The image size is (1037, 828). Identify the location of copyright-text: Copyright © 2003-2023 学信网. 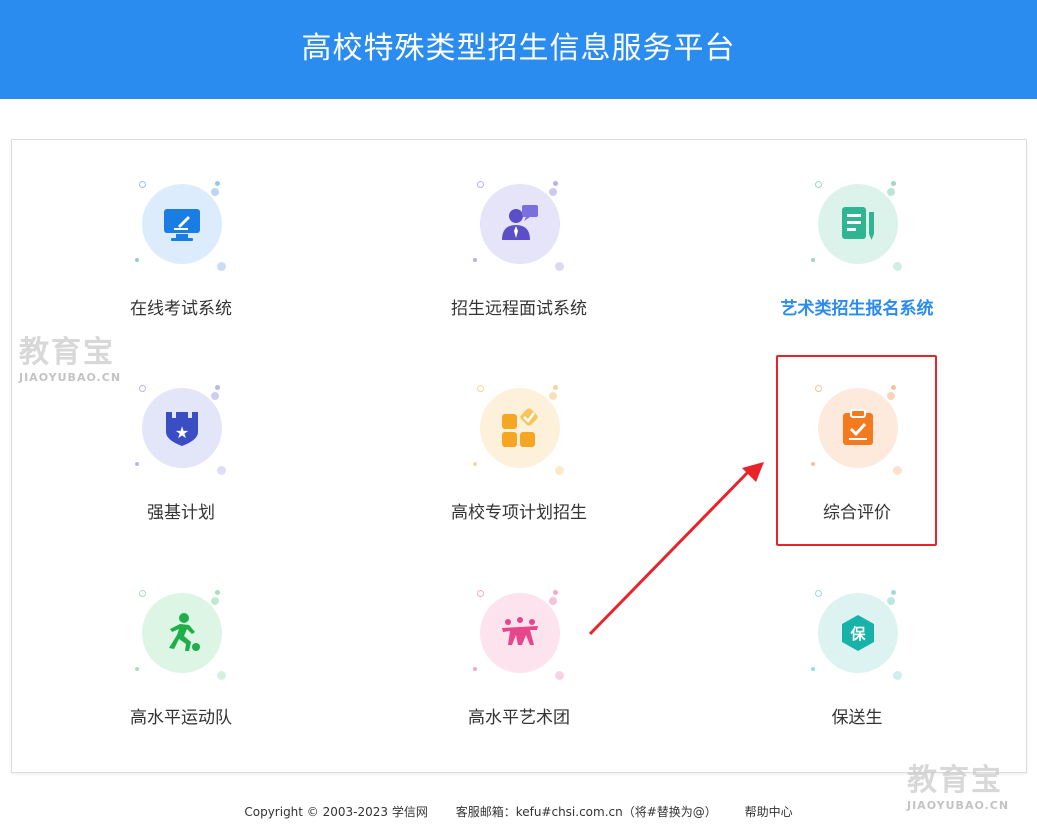
(336, 812).